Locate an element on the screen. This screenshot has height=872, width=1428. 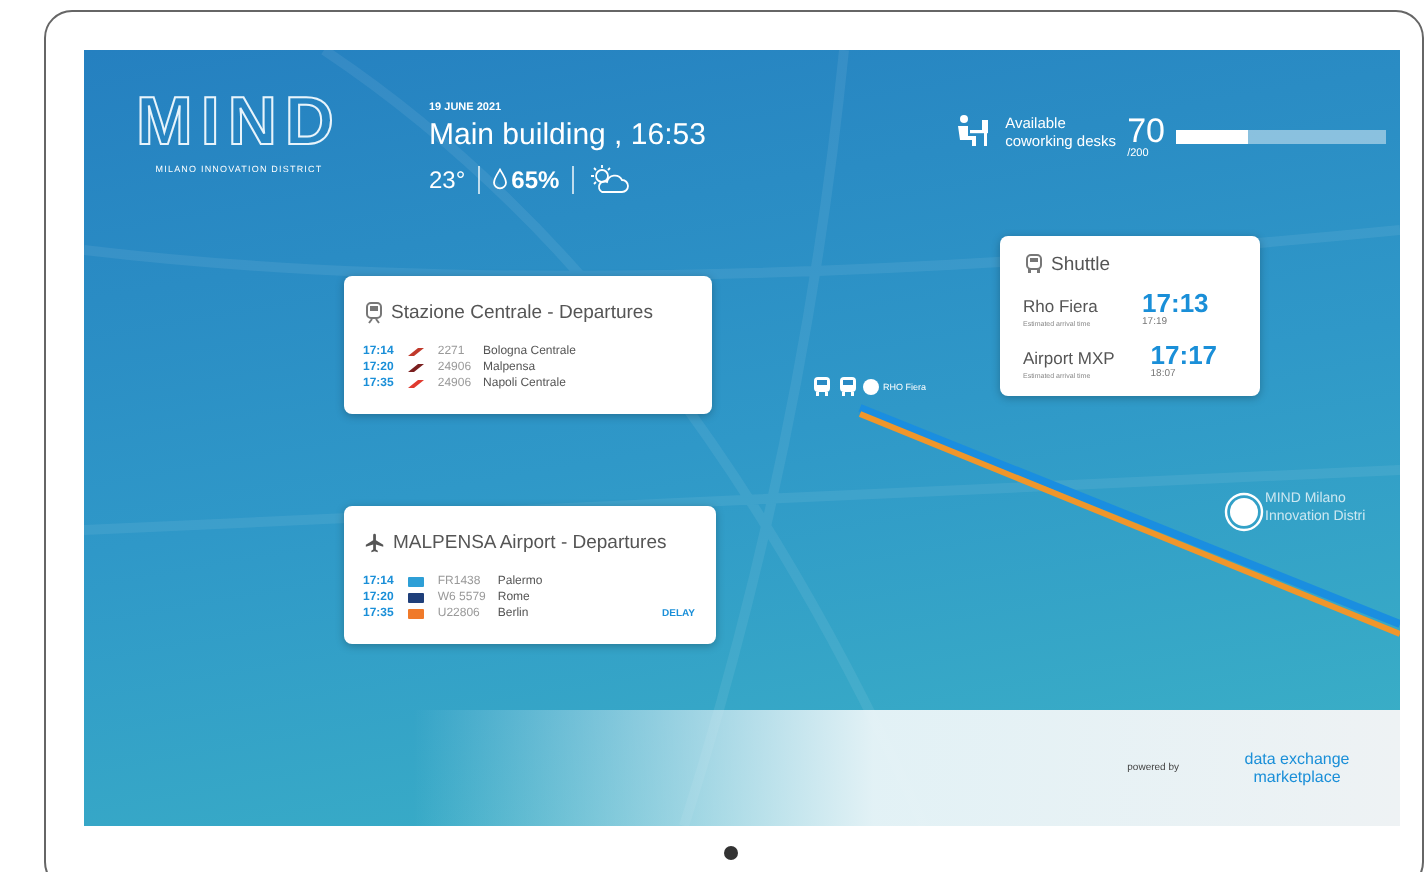
temperature: 23° is located at coordinates (447, 179).